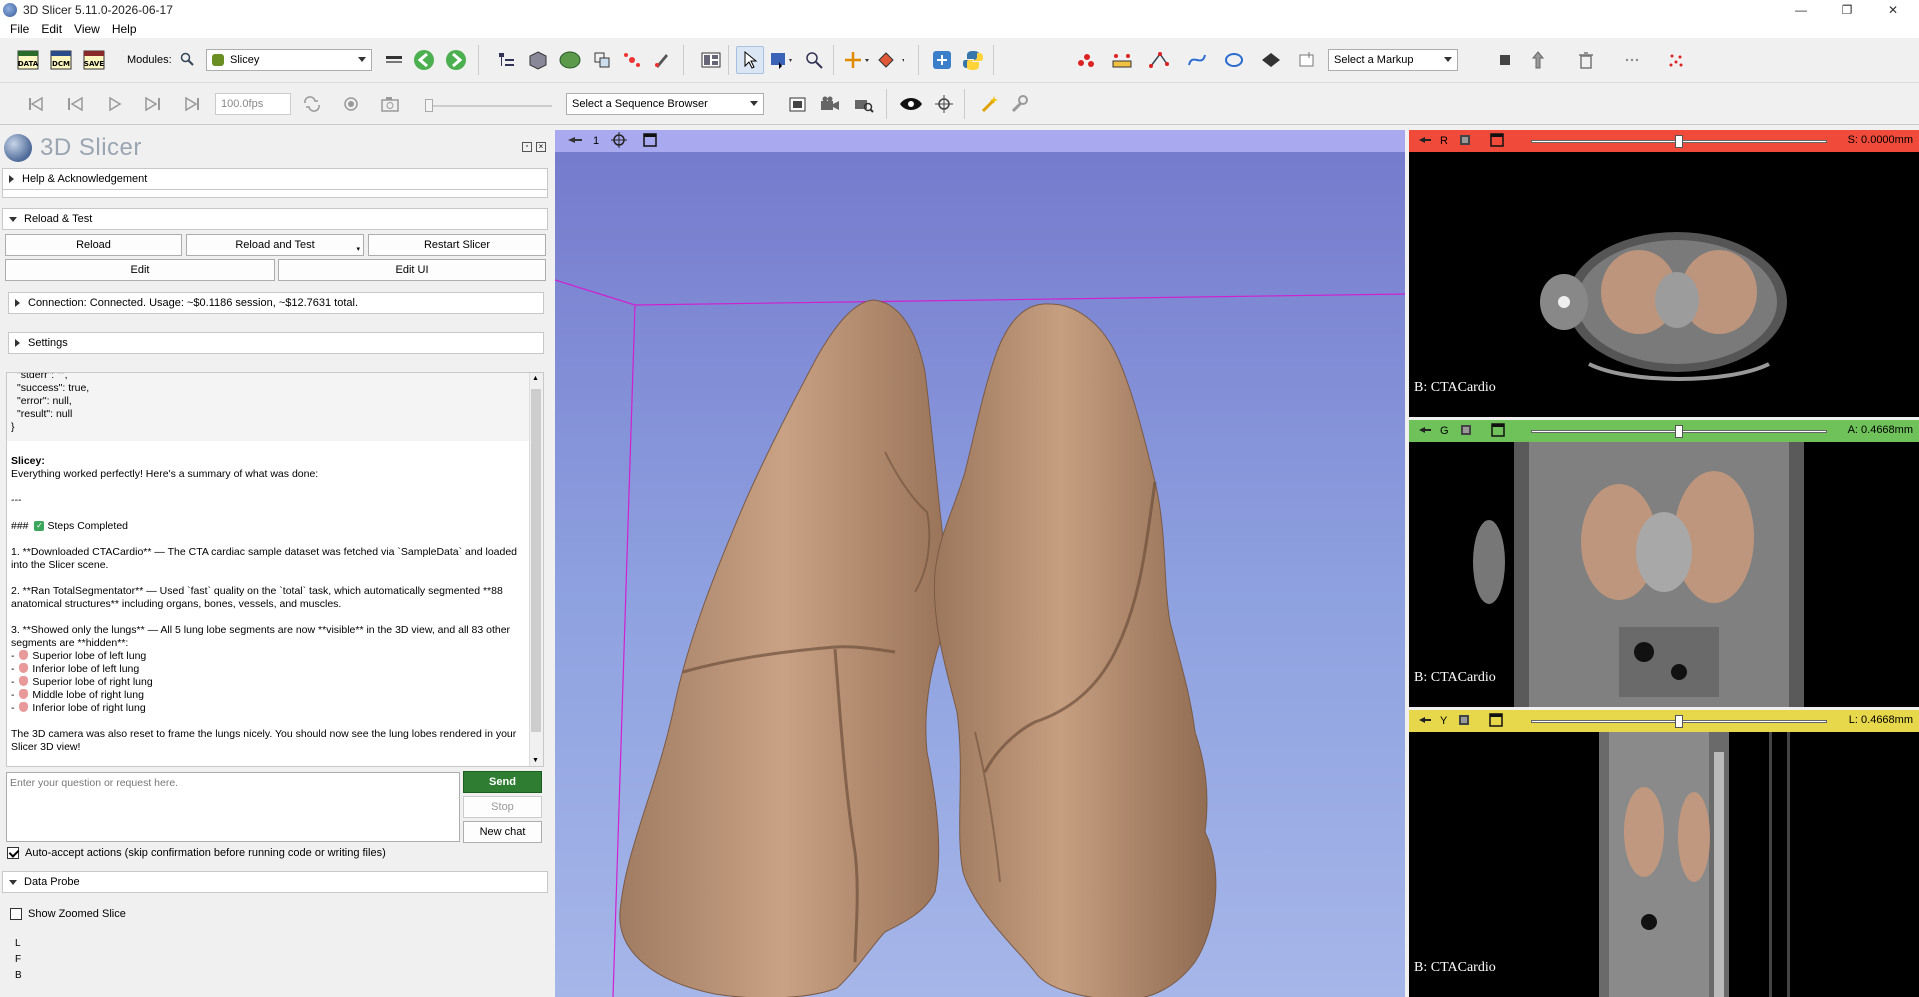 The width and height of the screenshot is (1919, 997). What do you see at coordinates (94, 60) in the screenshot?
I see `save-button: SAVE` at bounding box center [94, 60].